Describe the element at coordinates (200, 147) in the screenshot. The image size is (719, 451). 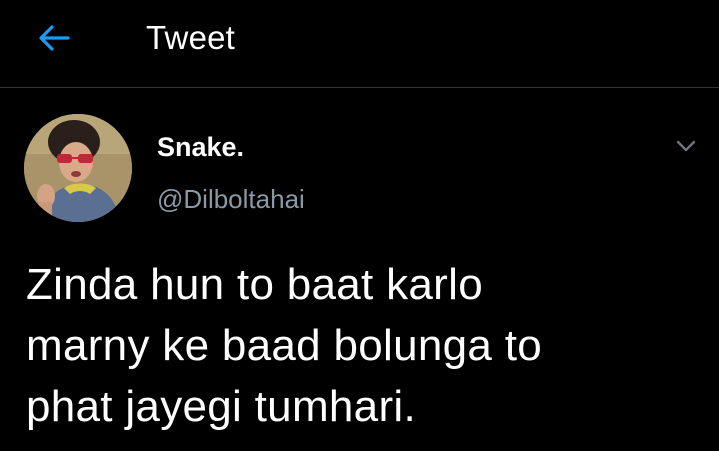
I see `author-display-name: Snake.` at that location.